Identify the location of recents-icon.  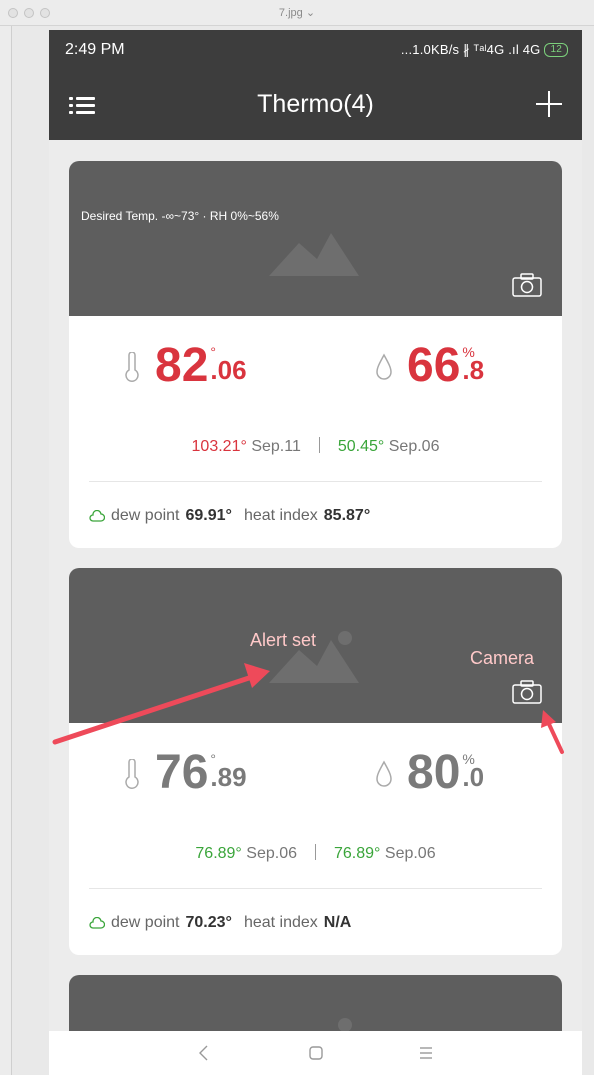
(426, 1053).